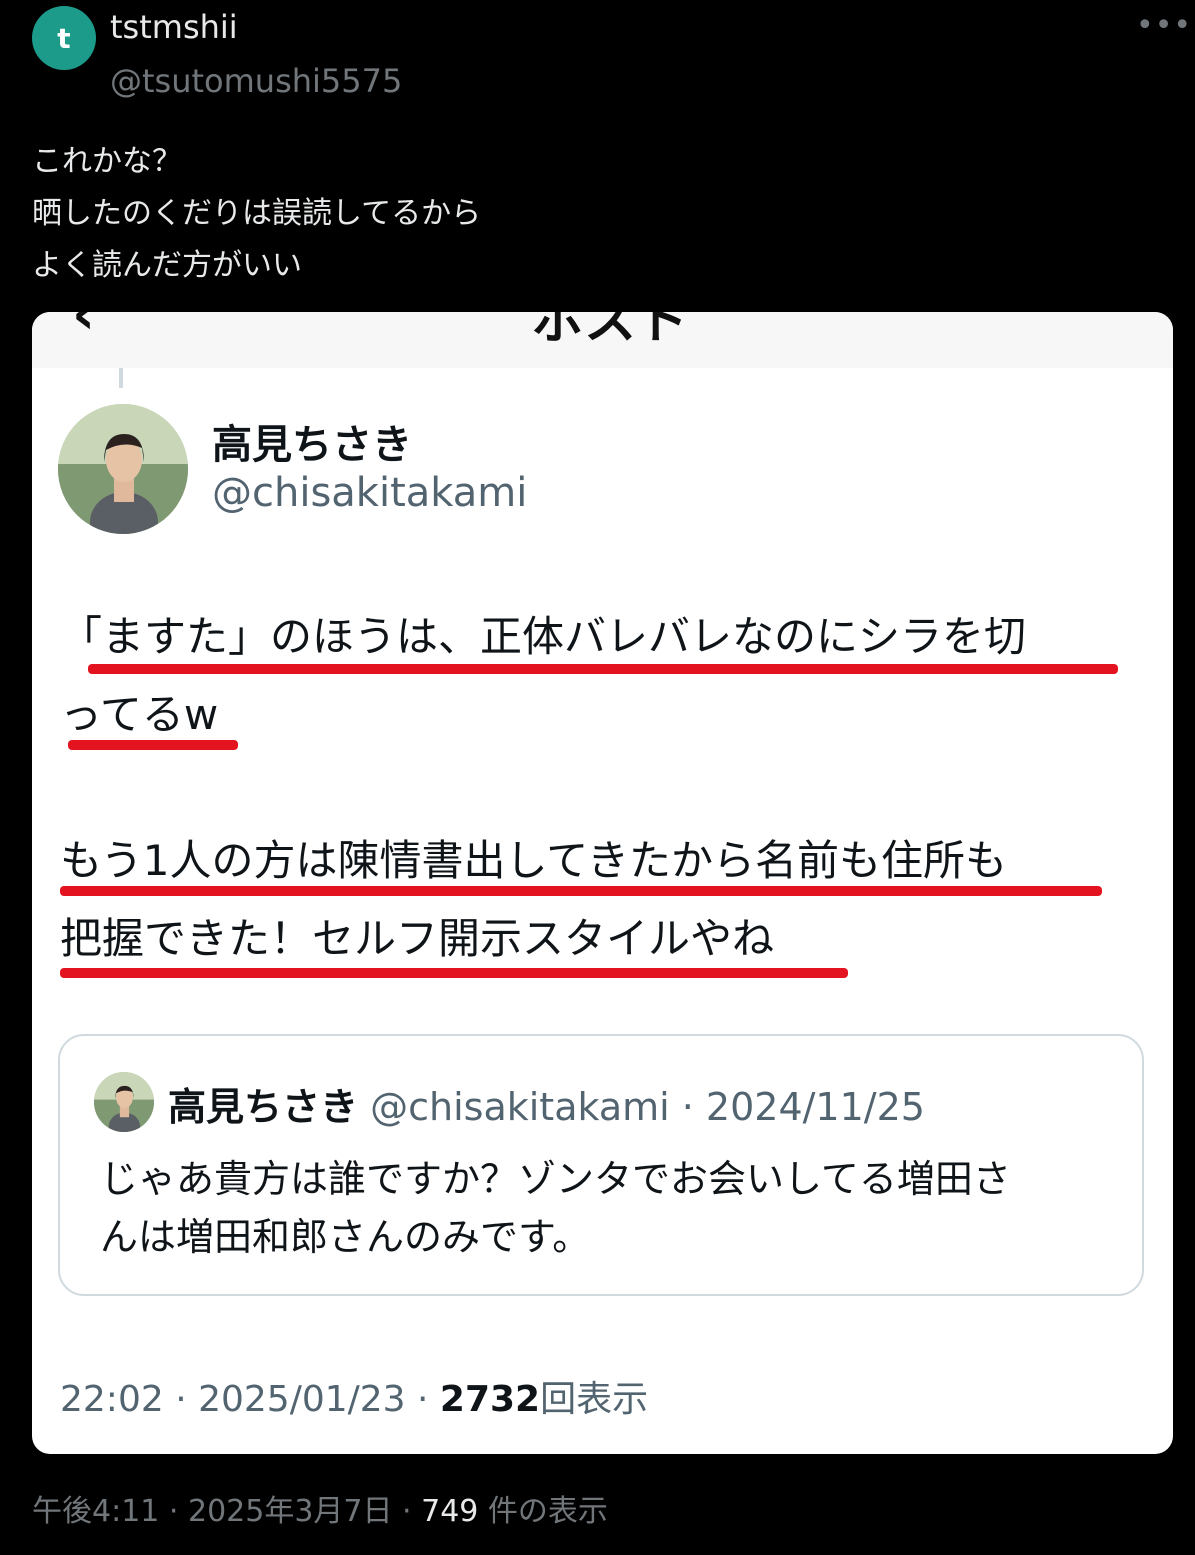 Image resolution: width=1195 pixels, height=1555 pixels. I want to click on screenshot-footer: 22:02 · 2025/01/23 · 2732回表示, so click(354, 1396).